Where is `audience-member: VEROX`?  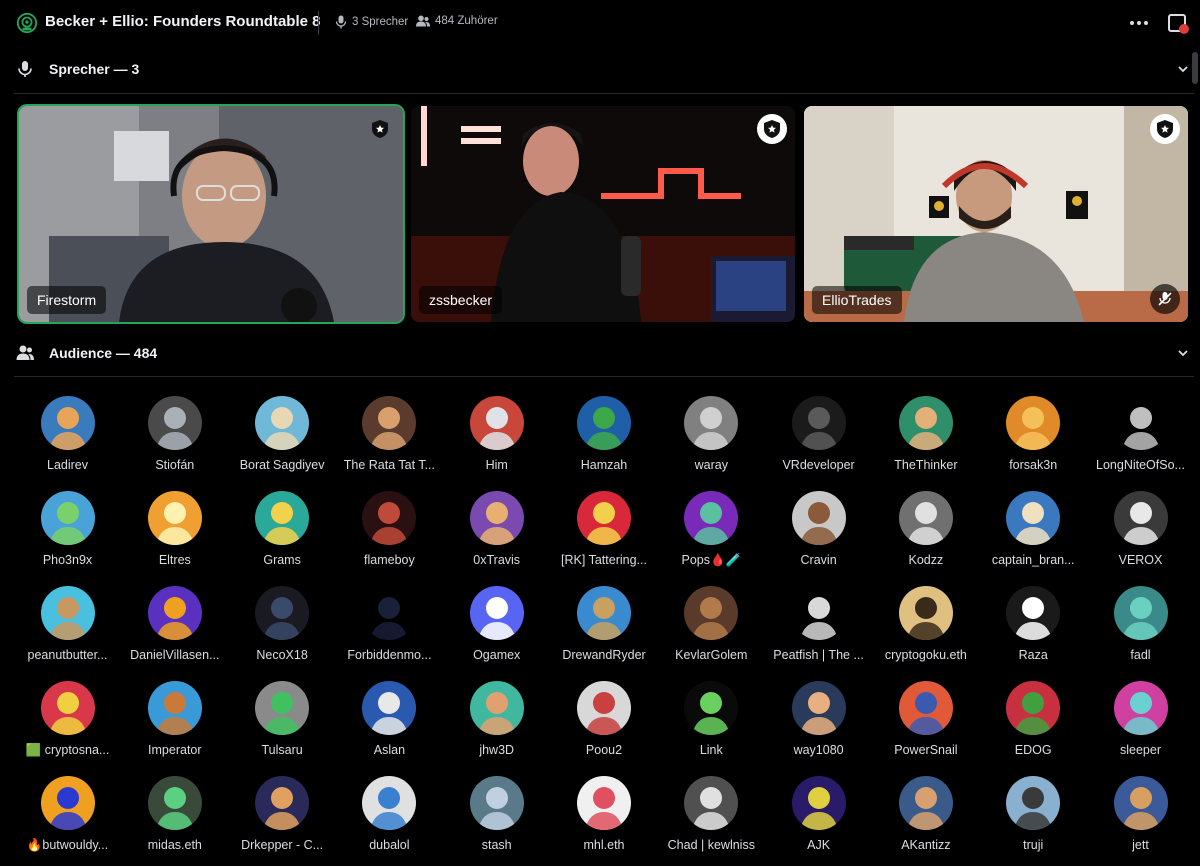 audience-member: VEROX is located at coordinates (1140, 536).